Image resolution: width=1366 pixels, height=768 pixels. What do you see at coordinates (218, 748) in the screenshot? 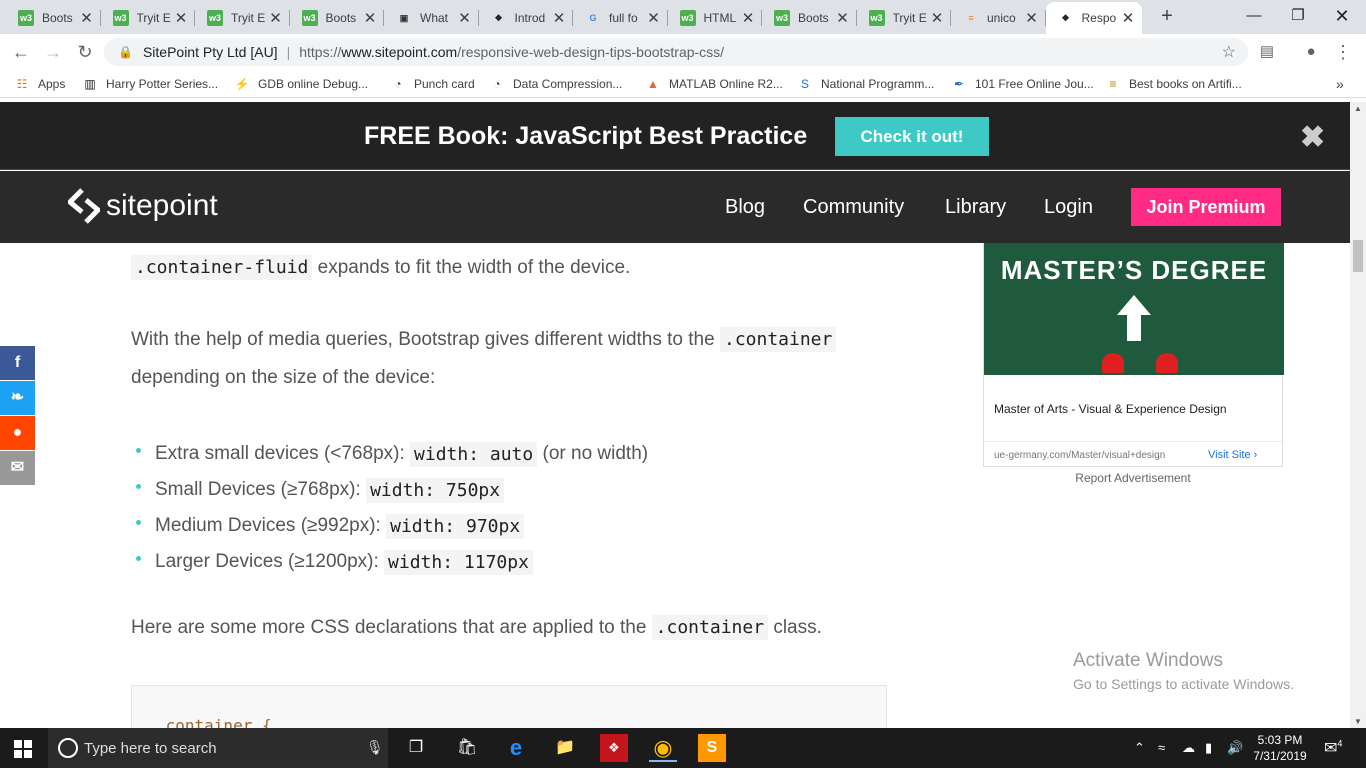
I see `taskbar-search: Type here to search 🎙` at bounding box center [218, 748].